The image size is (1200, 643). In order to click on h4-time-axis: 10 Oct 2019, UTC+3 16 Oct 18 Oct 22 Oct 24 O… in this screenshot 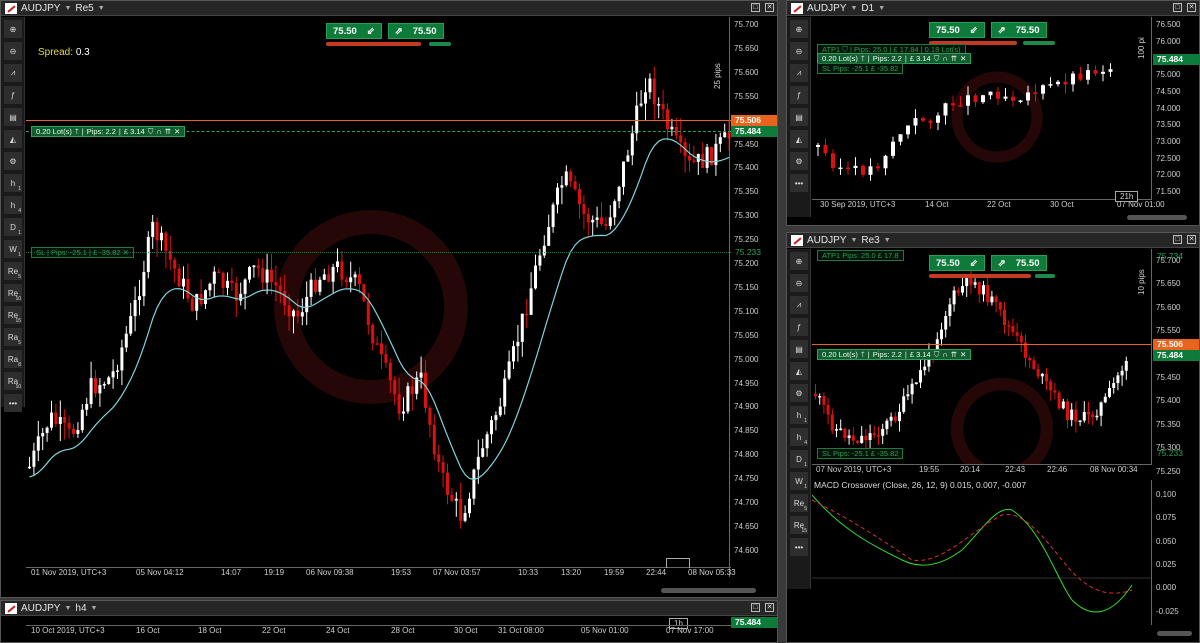, I will do `click(378, 632)`.